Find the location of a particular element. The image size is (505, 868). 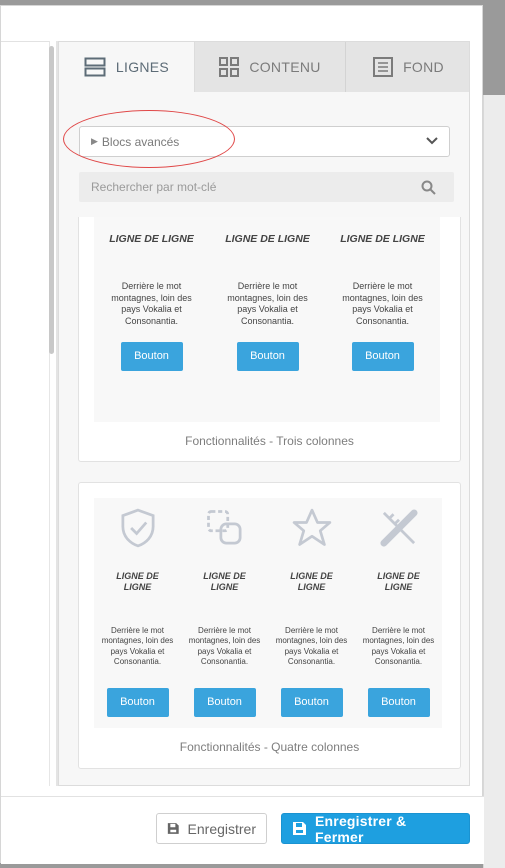

tab-fond-label: FOND is located at coordinates (423, 67).